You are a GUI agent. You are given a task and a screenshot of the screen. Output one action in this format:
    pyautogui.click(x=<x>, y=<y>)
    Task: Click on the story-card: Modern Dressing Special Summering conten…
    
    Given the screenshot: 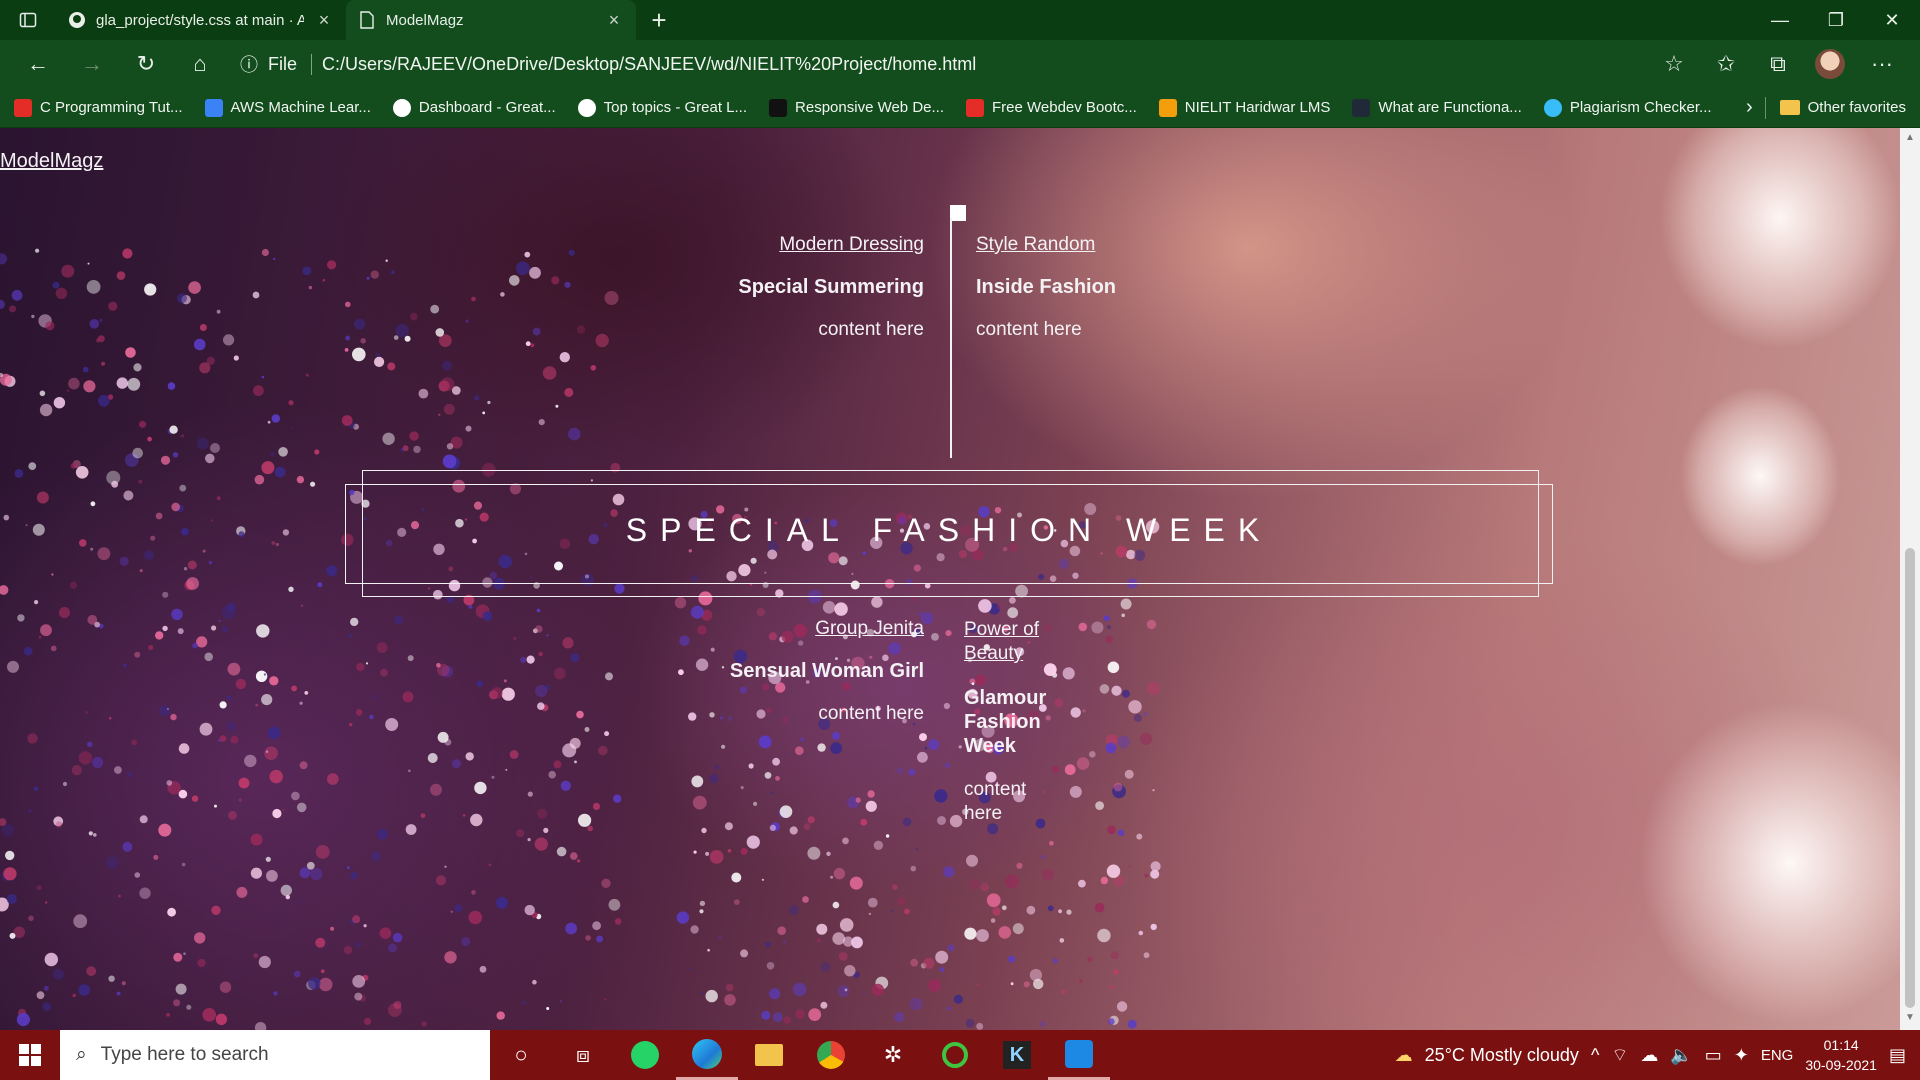 What is the action you would take?
    pyautogui.click(x=794, y=287)
    